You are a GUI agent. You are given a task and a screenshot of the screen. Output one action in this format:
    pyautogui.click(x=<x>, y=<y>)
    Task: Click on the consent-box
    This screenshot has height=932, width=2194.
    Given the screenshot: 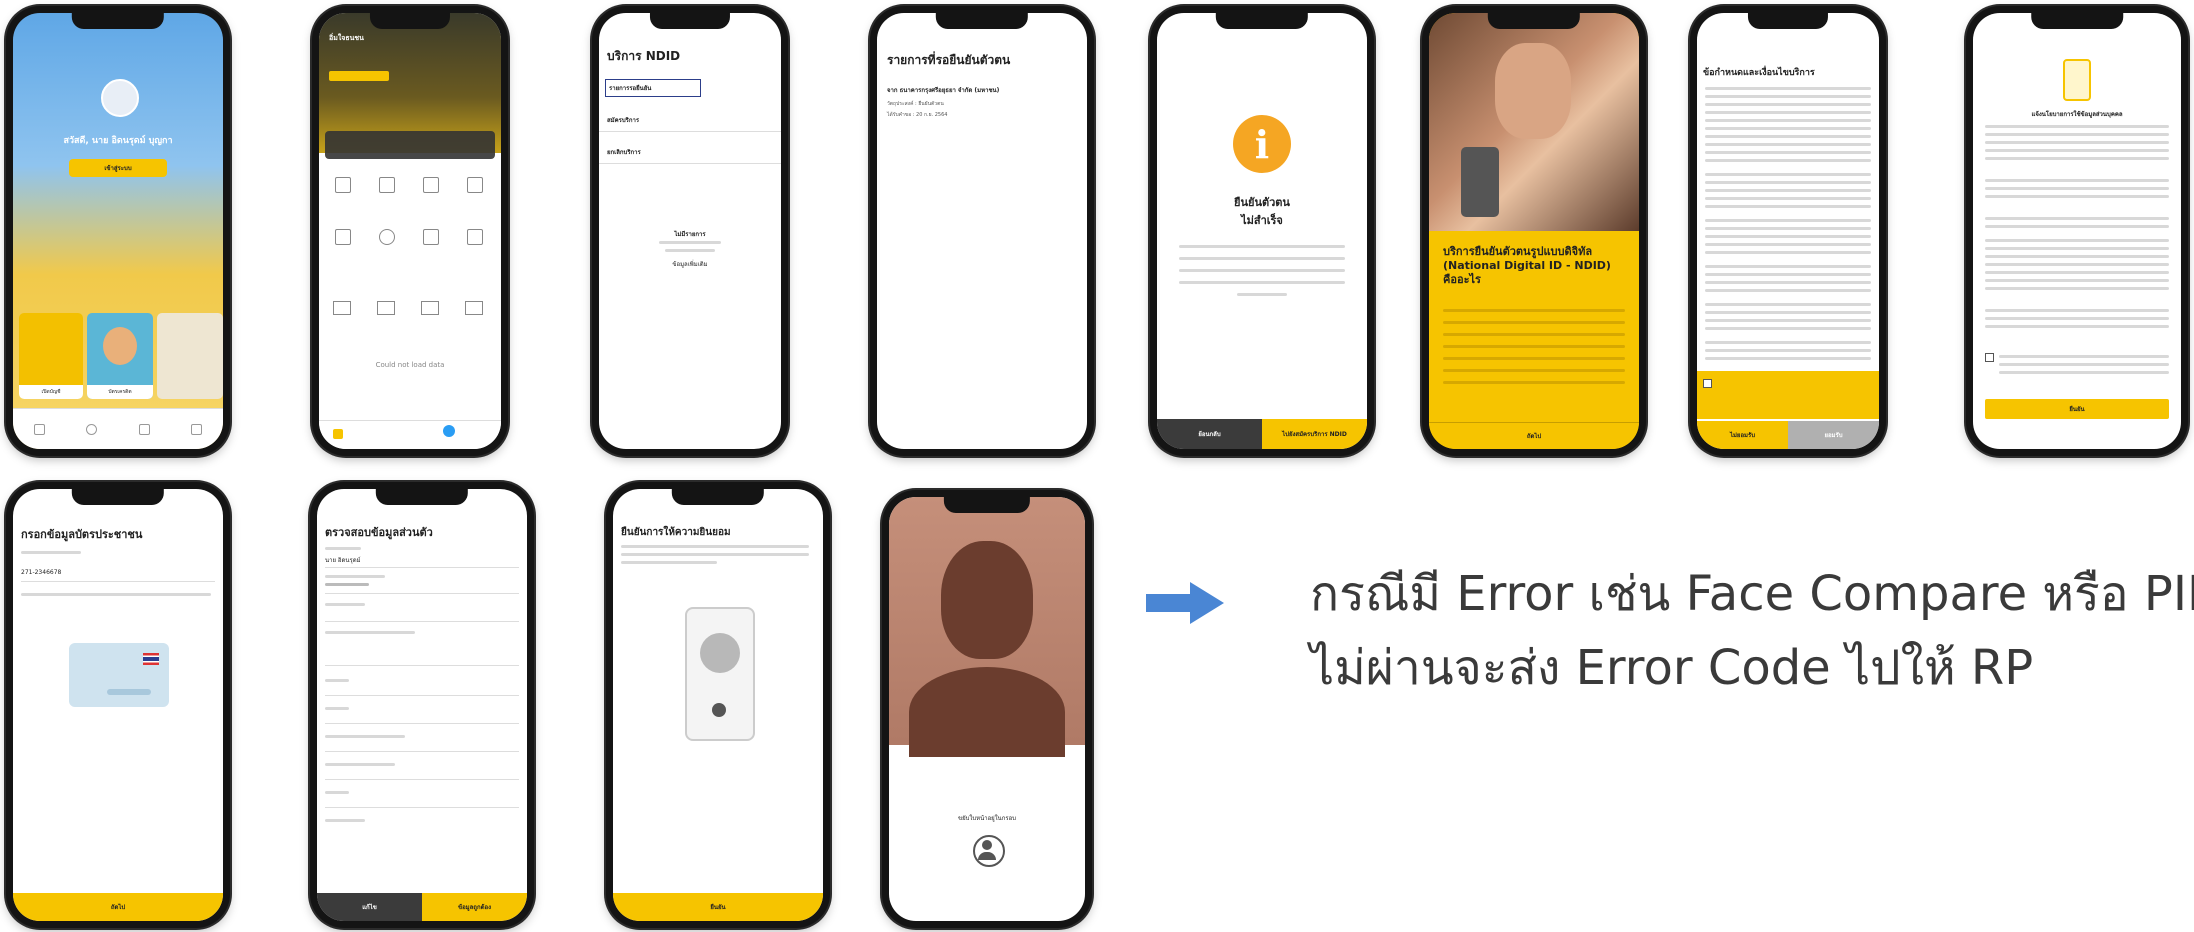 What is the action you would take?
    pyautogui.click(x=1788, y=395)
    